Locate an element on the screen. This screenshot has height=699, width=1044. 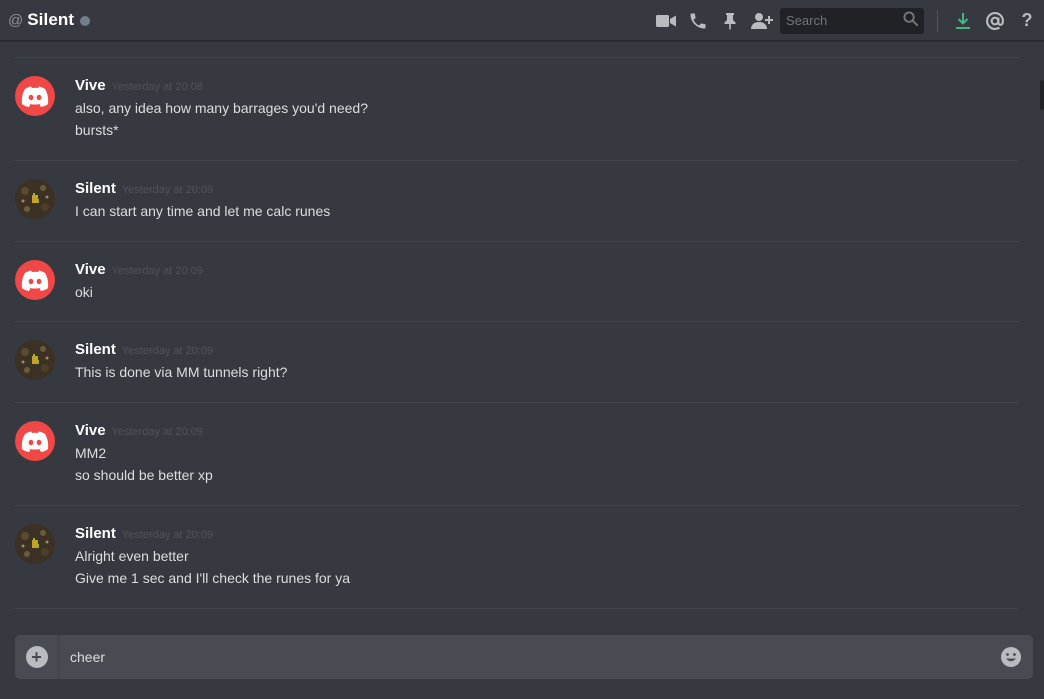
message-header: Vive Yesterday at 20:08 is located at coordinates (139, 85).